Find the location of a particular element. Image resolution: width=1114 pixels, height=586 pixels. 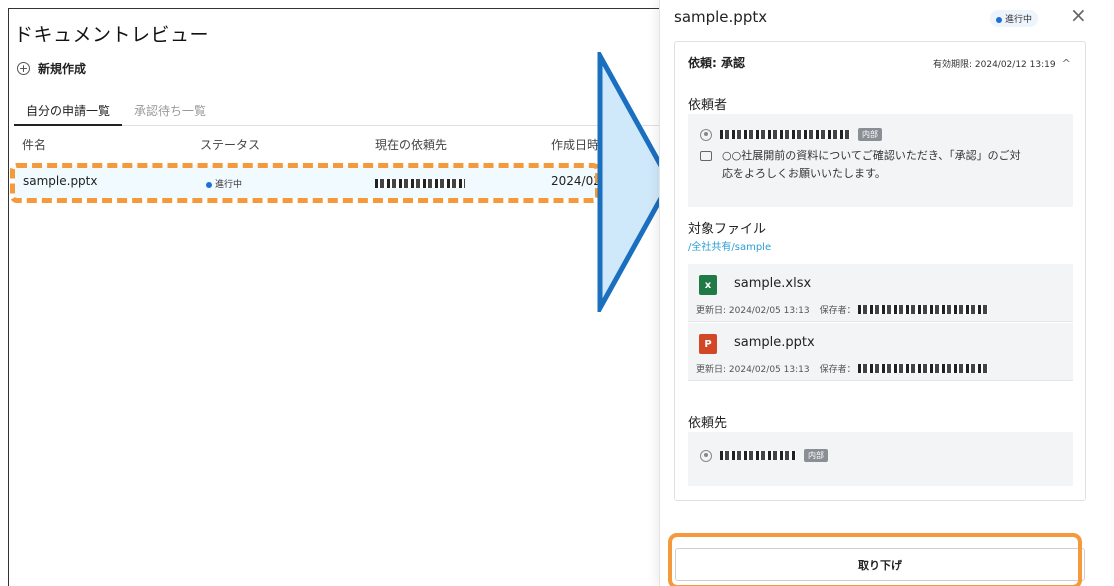

page-title: ドキュメントレビュー is located at coordinates (112, 35).